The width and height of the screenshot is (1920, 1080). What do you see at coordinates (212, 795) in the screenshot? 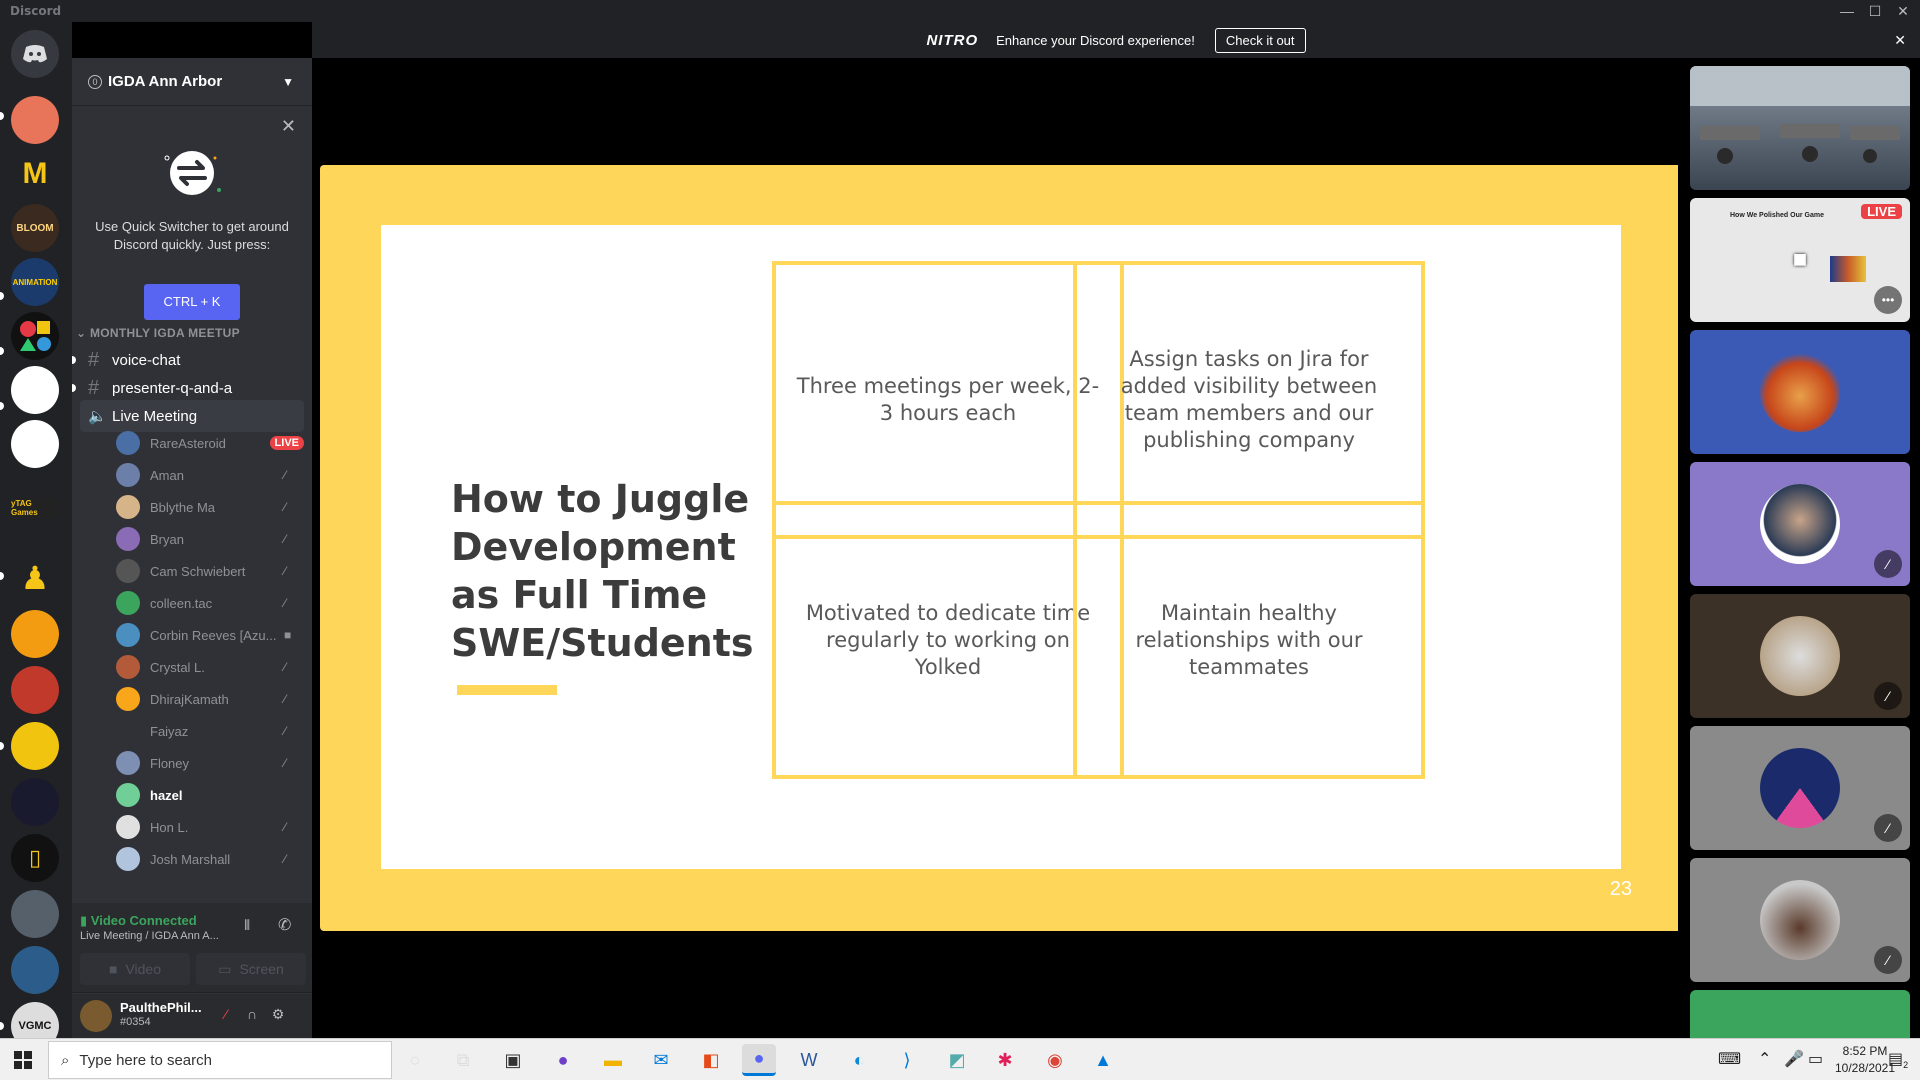
I see `voice-user-row: hazel` at bounding box center [212, 795].